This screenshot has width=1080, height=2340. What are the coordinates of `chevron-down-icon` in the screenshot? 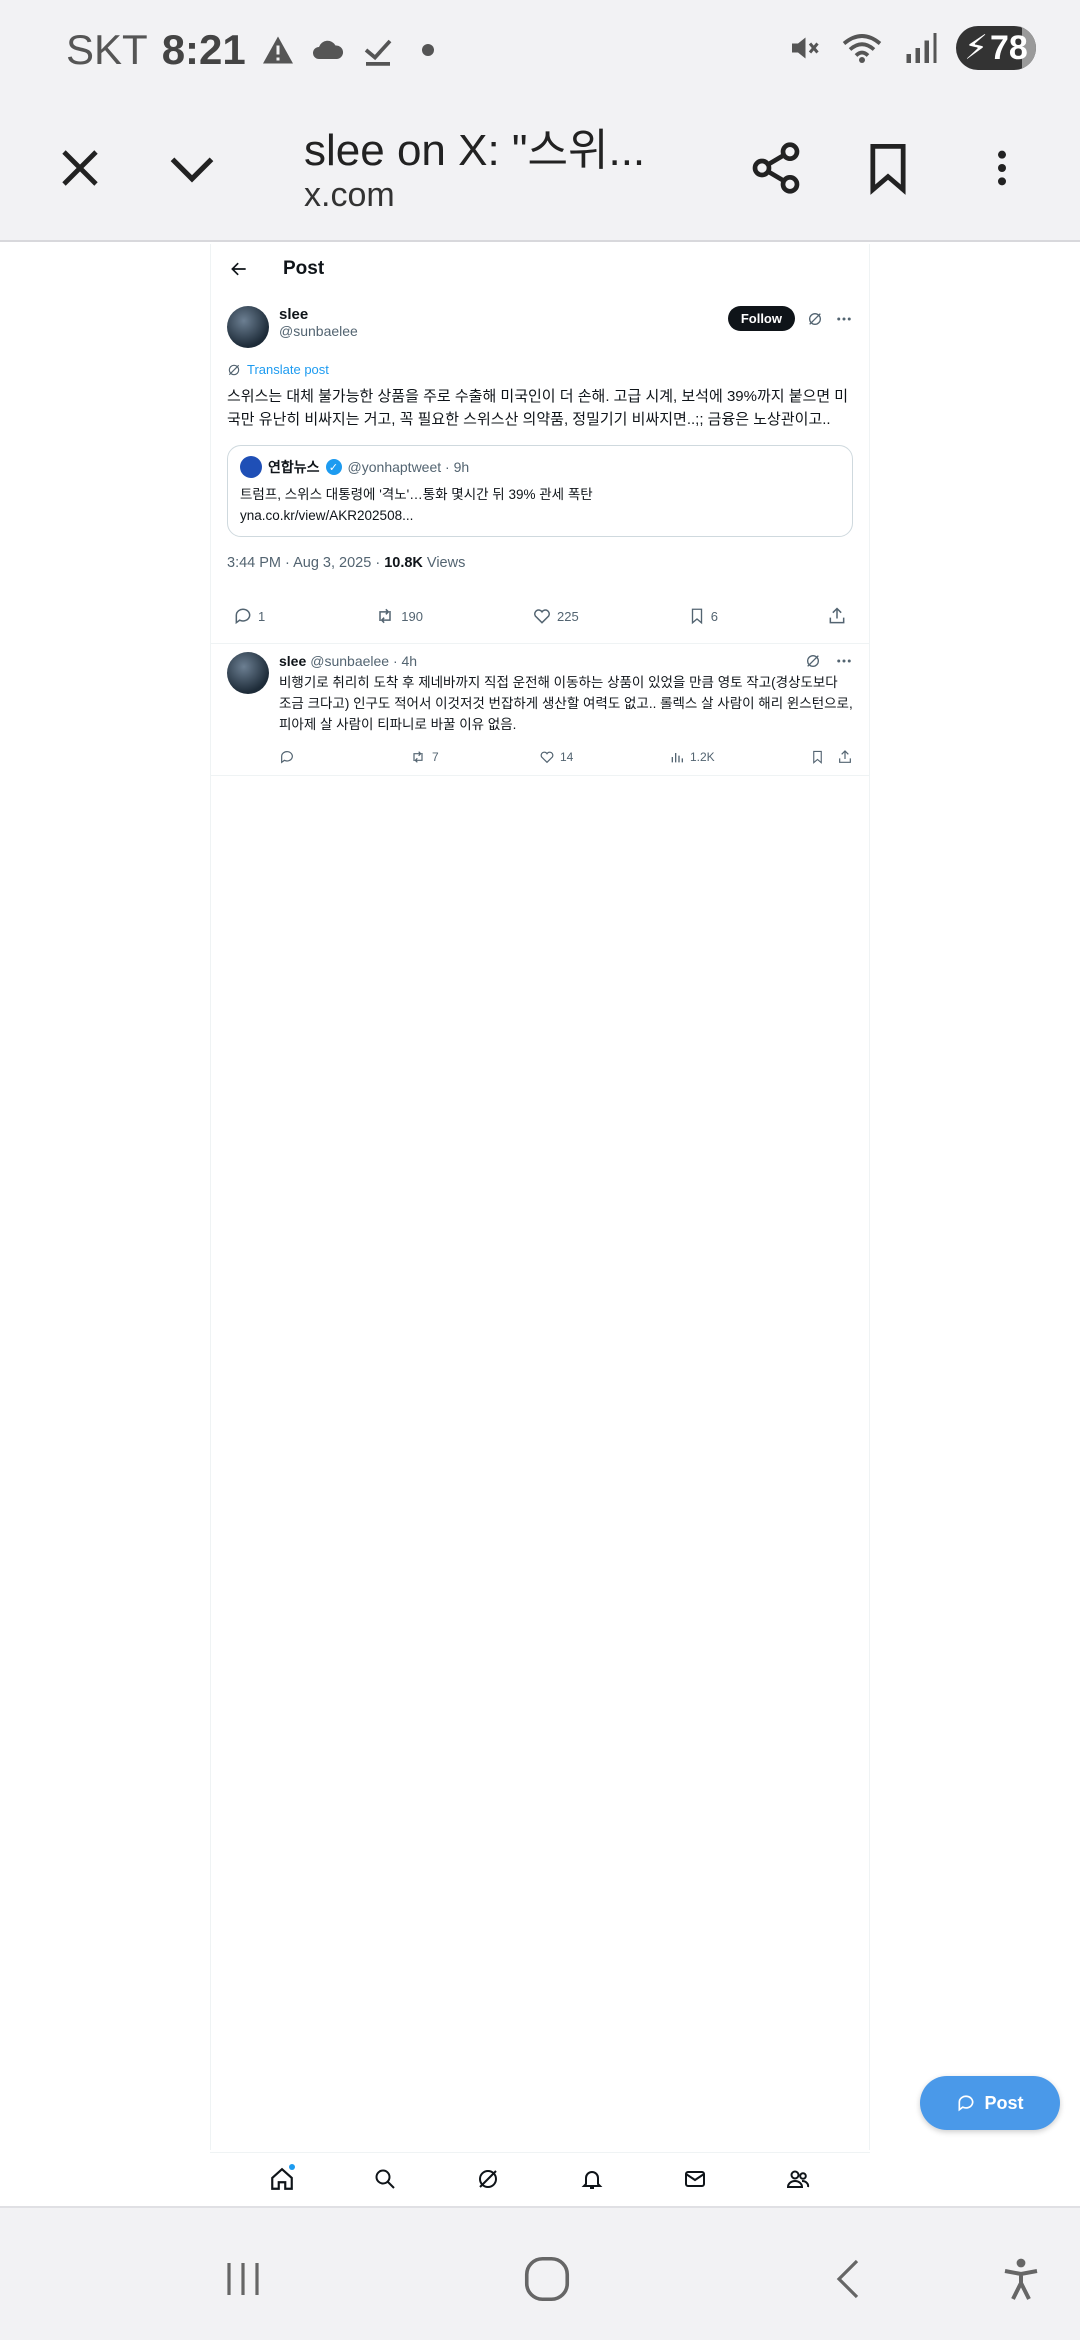 It's located at (192, 170).